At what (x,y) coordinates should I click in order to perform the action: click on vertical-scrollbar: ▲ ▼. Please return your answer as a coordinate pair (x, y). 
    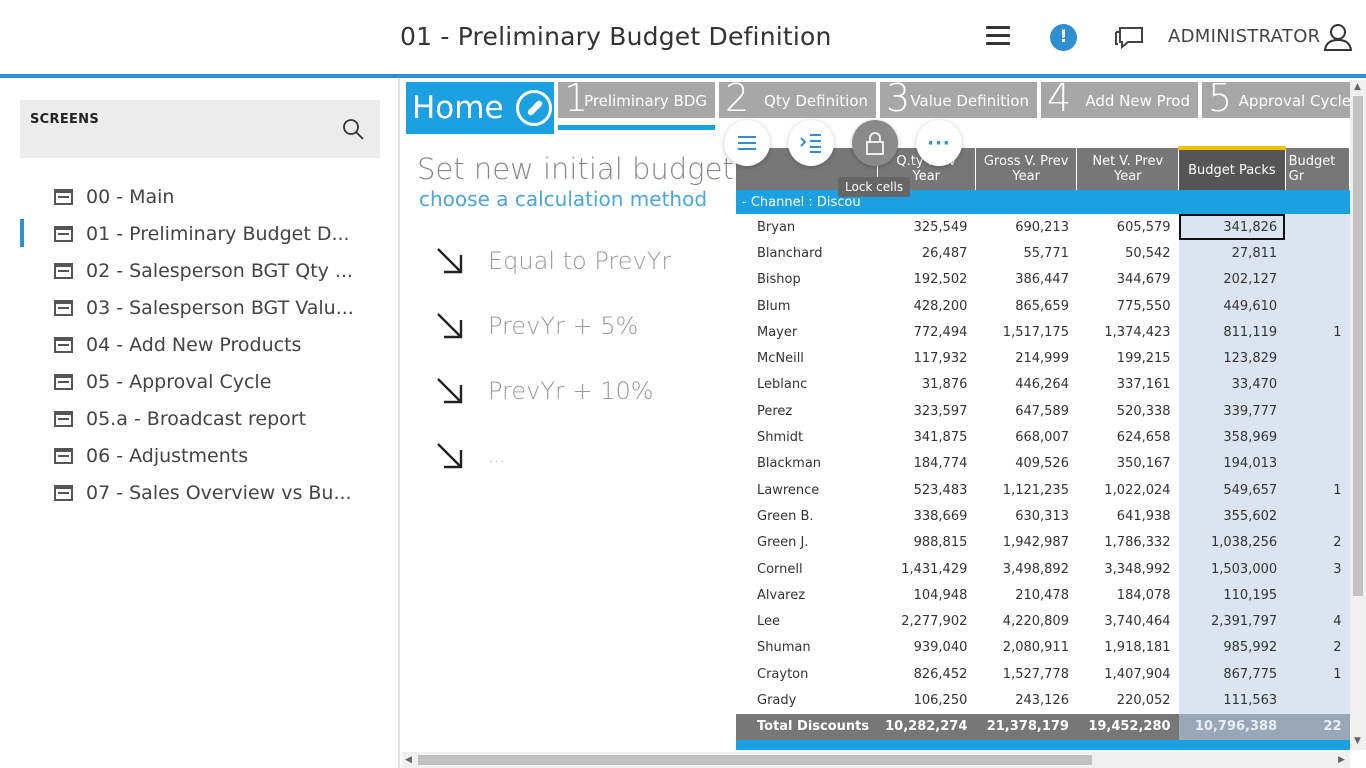
    Looking at the image, I should click on (1358, 415).